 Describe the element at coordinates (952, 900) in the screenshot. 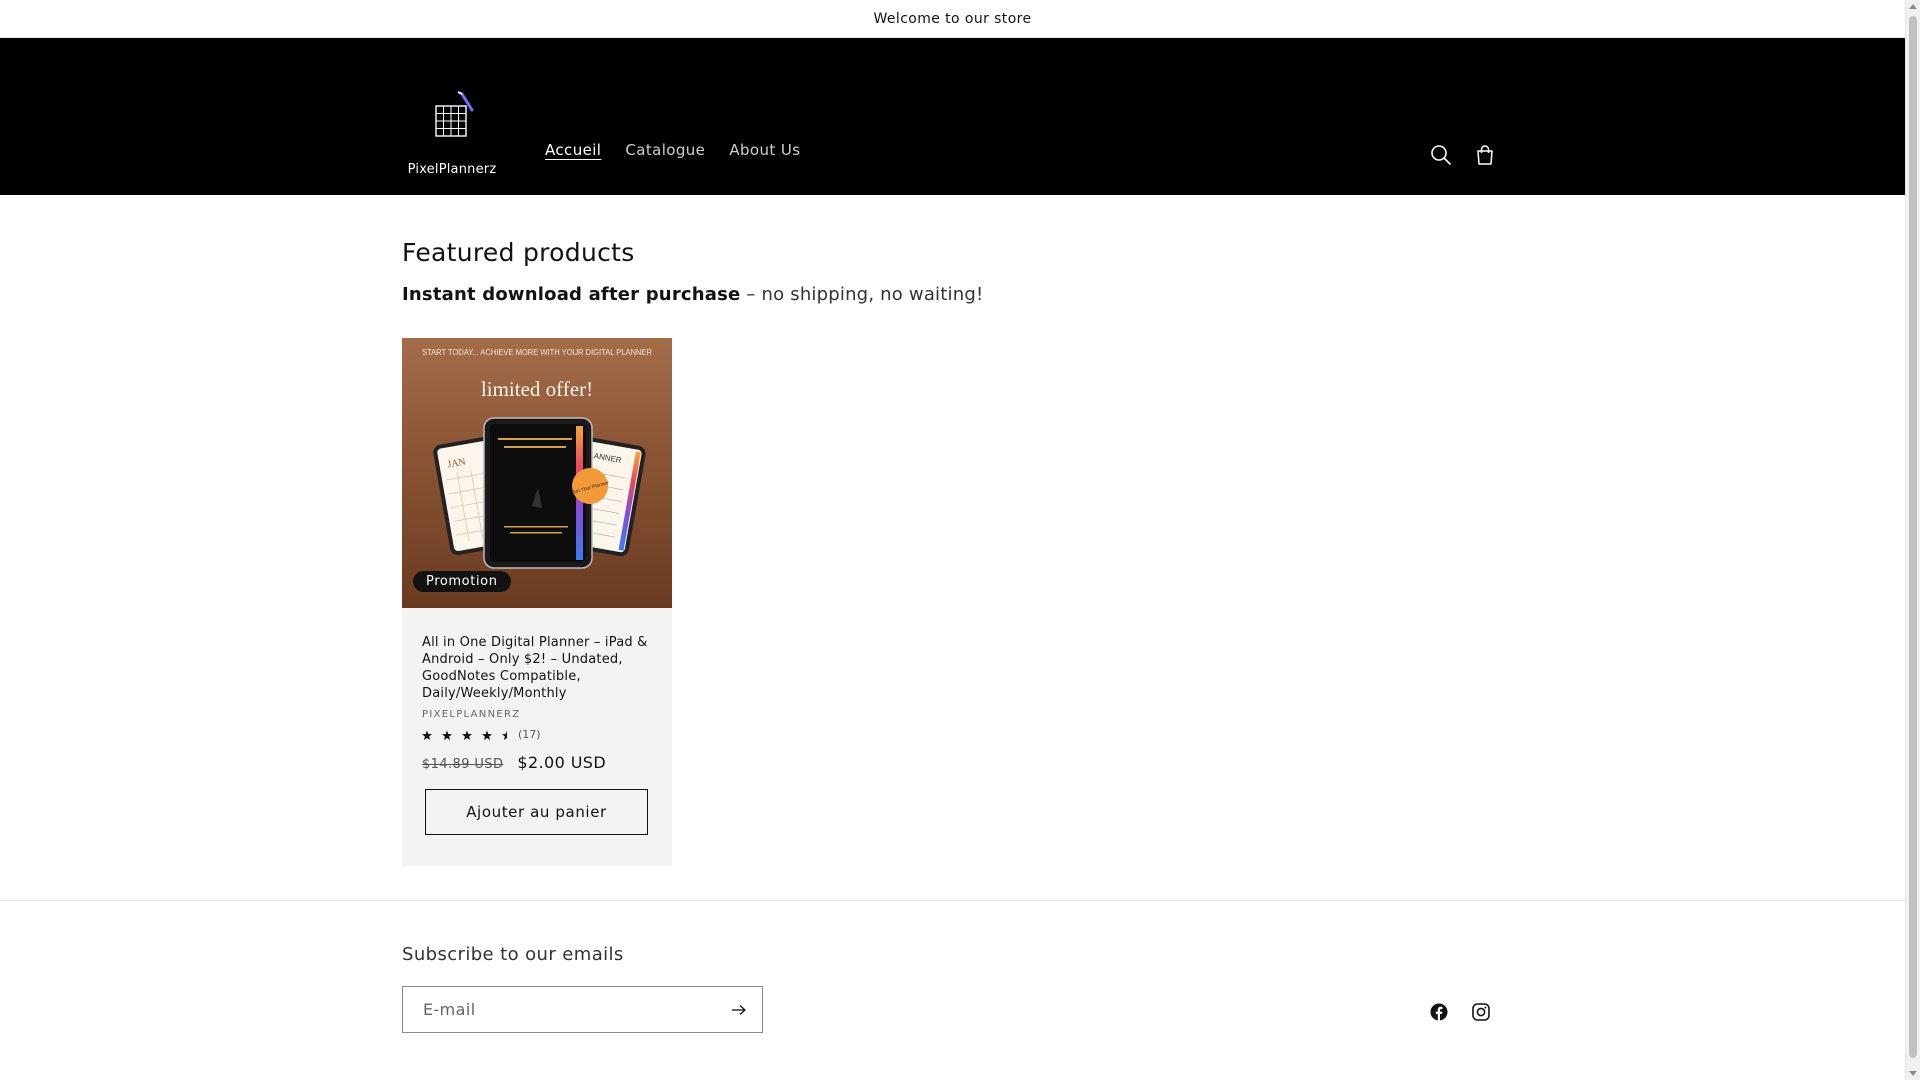

I see `footer-divider` at that location.